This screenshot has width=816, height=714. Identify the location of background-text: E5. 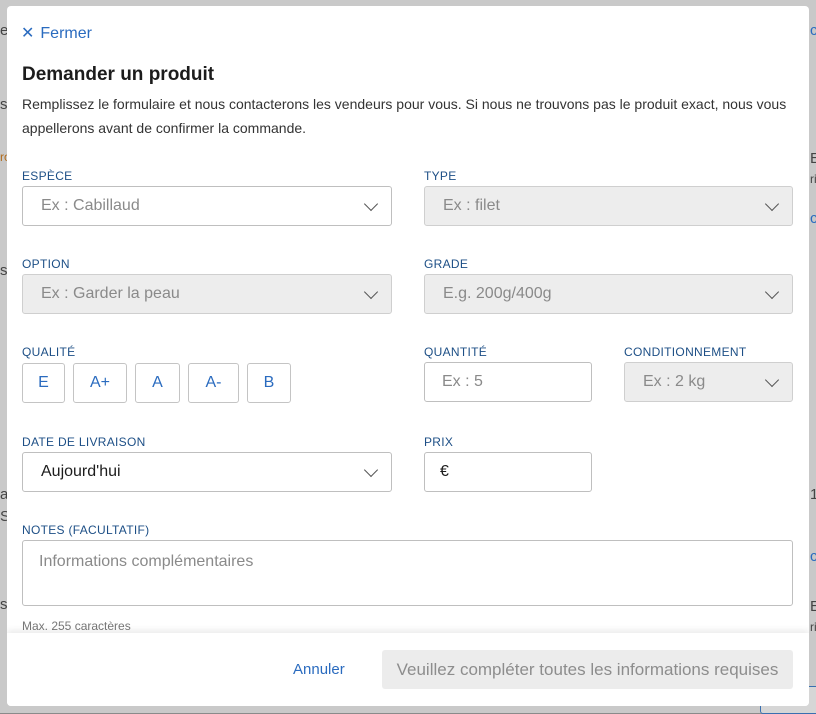
(813, 606).